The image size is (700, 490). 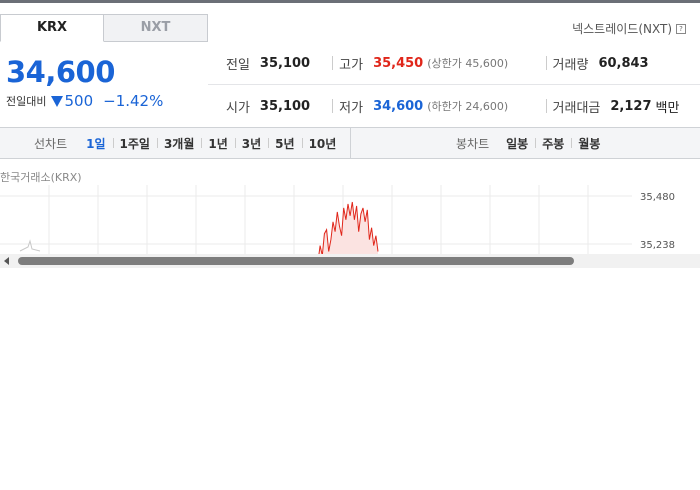 What do you see at coordinates (589, 143) in the screenshot?
I see `candle-monthly: 월봉` at bounding box center [589, 143].